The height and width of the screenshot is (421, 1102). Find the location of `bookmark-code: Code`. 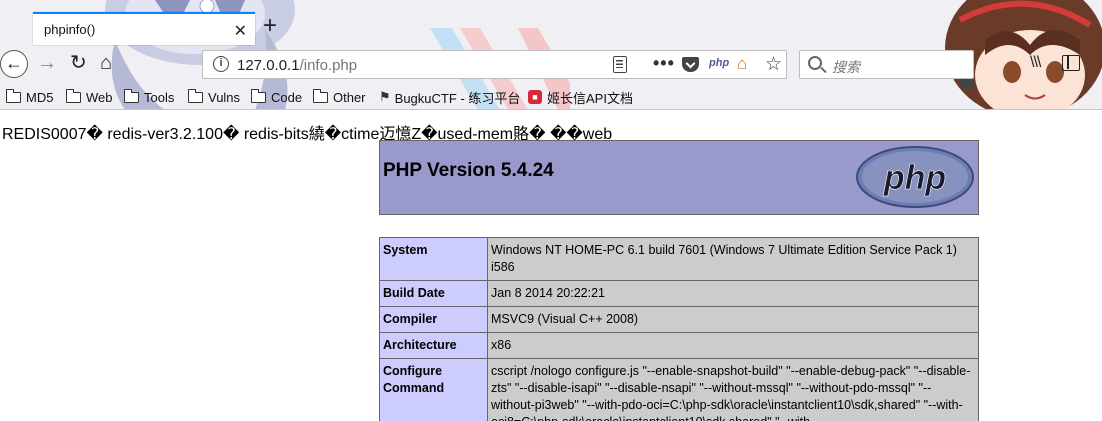

bookmark-code: Code is located at coordinates (276, 97).